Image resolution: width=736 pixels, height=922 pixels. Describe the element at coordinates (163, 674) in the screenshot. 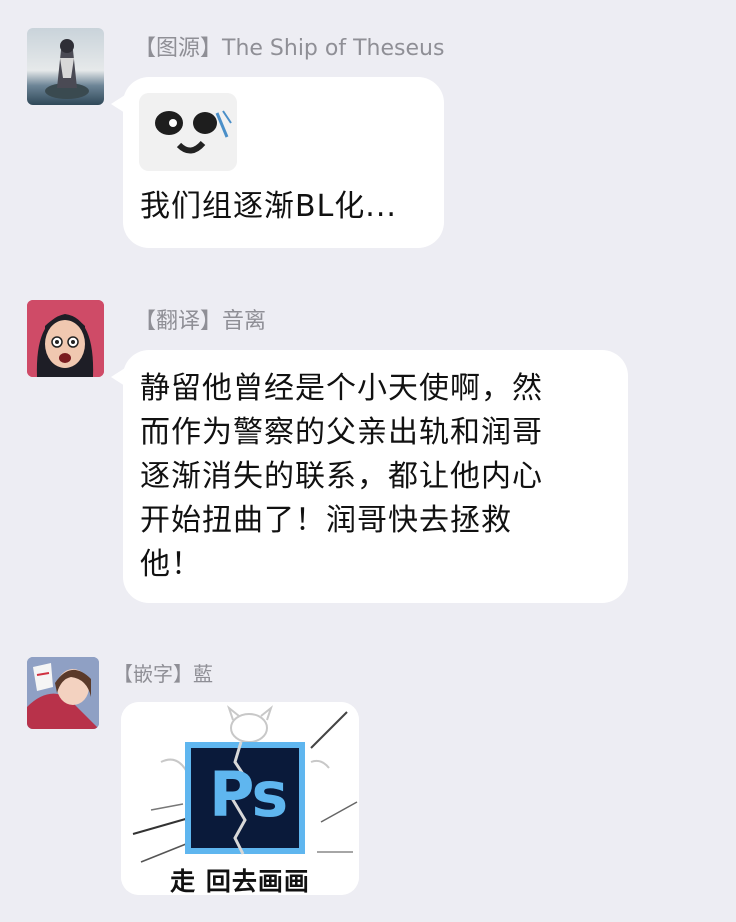

I see `sender-name: 【嵌字】藍` at that location.